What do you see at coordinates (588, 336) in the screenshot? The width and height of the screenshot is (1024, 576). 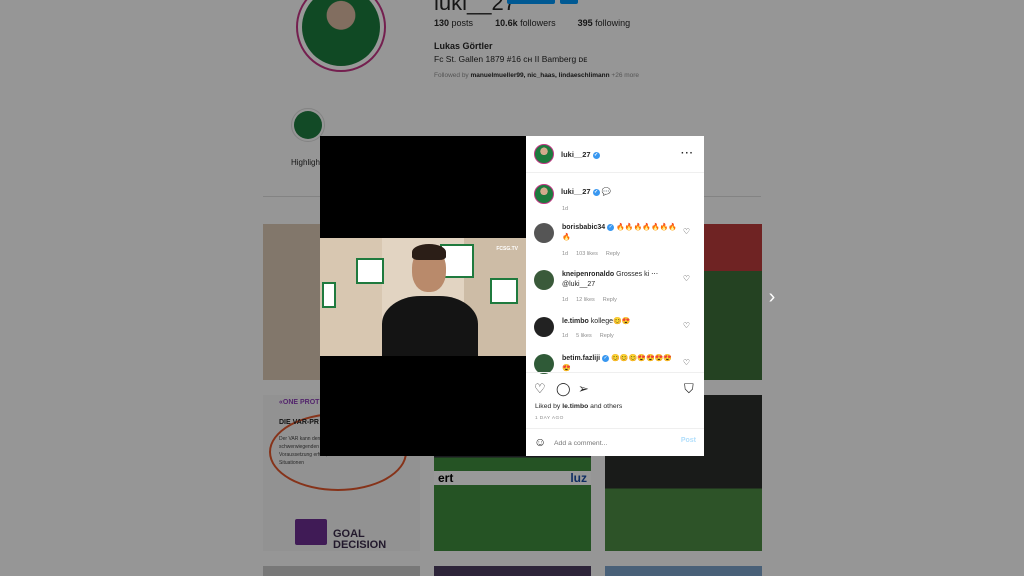 I see `comment-meta: 1d 5 likes Reply` at bounding box center [588, 336].